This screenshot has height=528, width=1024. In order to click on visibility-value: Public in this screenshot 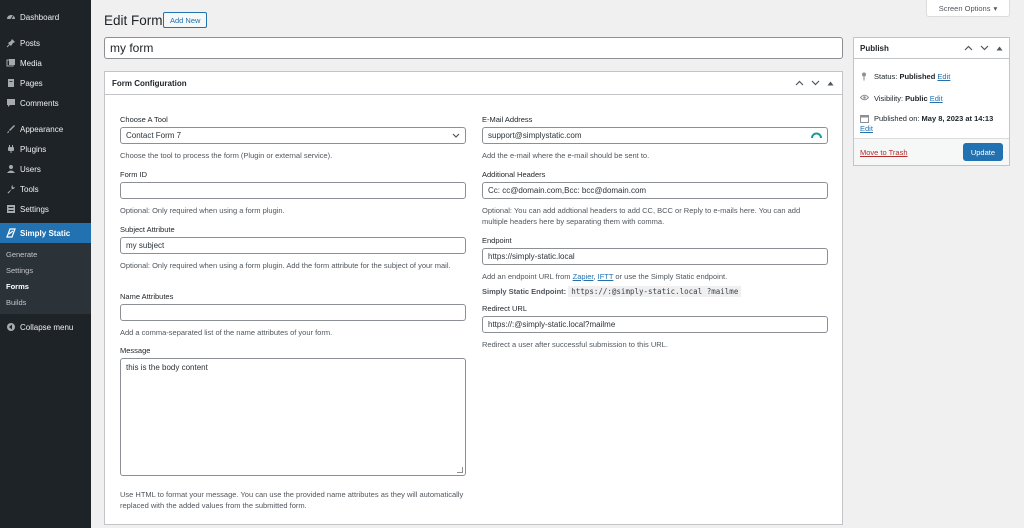, I will do `click(916, 98)`.